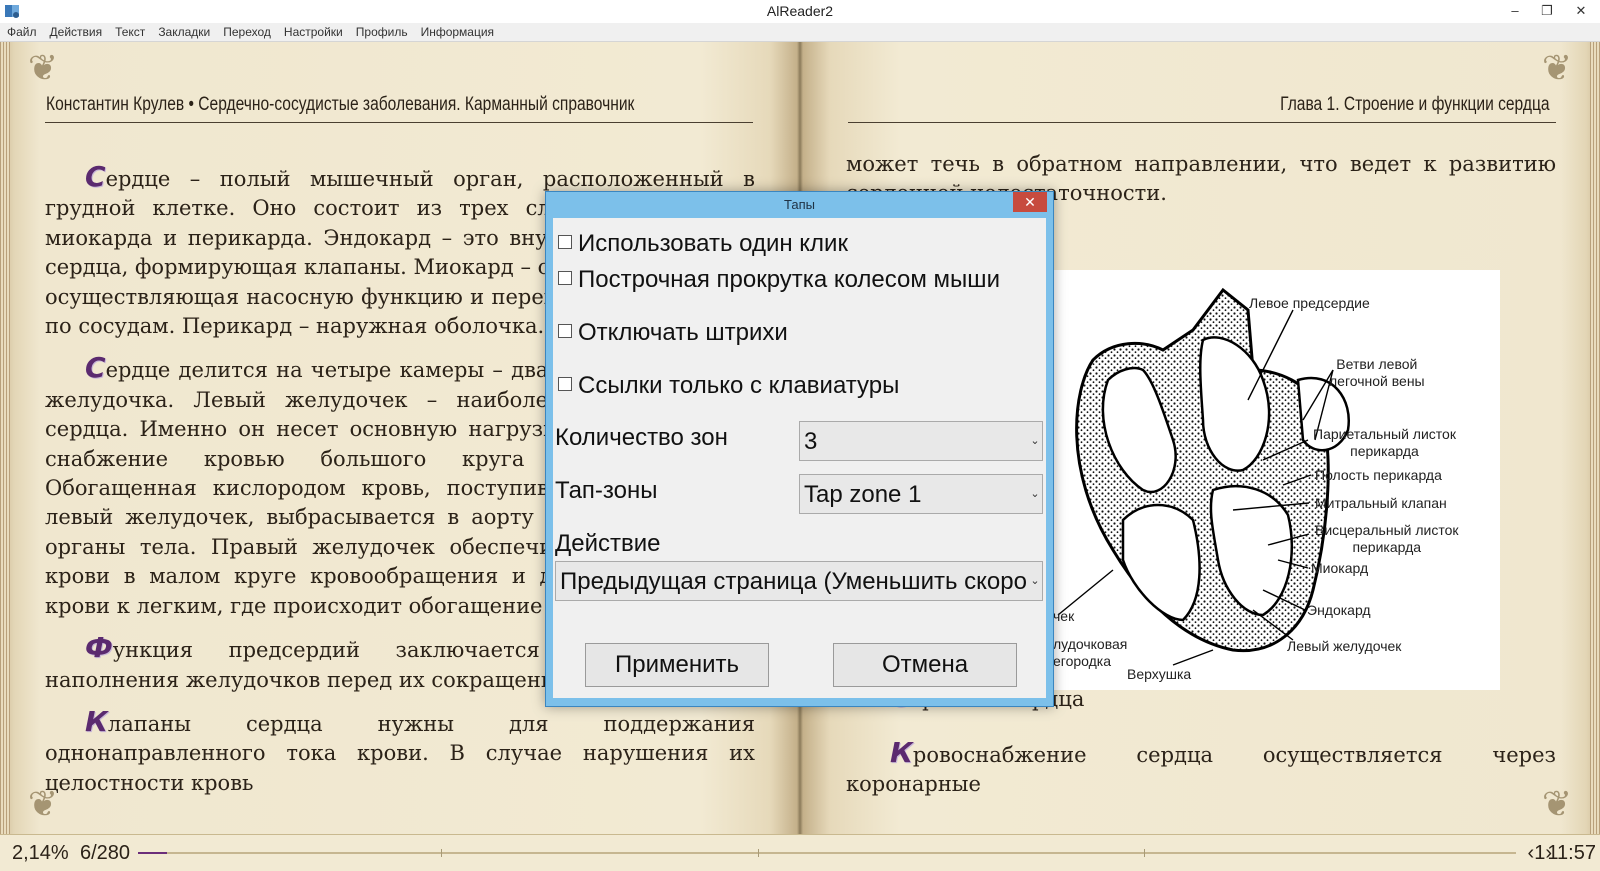  I want to click on menu-text: Текст, so click(129, 31).